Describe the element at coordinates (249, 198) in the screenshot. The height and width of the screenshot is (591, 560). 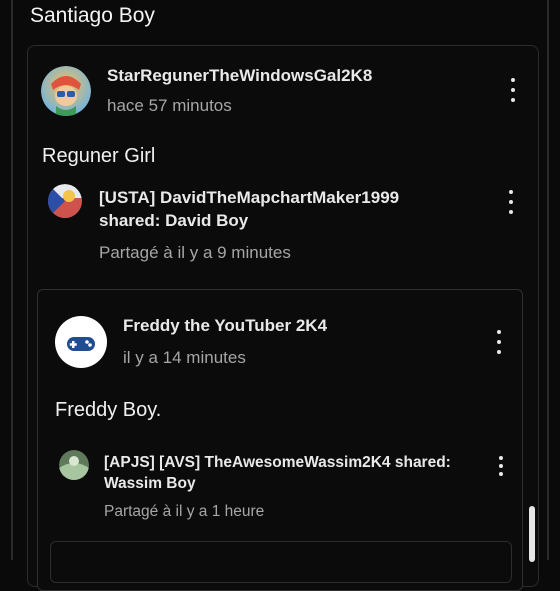
I see `share-author-line1: [USTA] DavidTheMapchartMaker1999` at that location.